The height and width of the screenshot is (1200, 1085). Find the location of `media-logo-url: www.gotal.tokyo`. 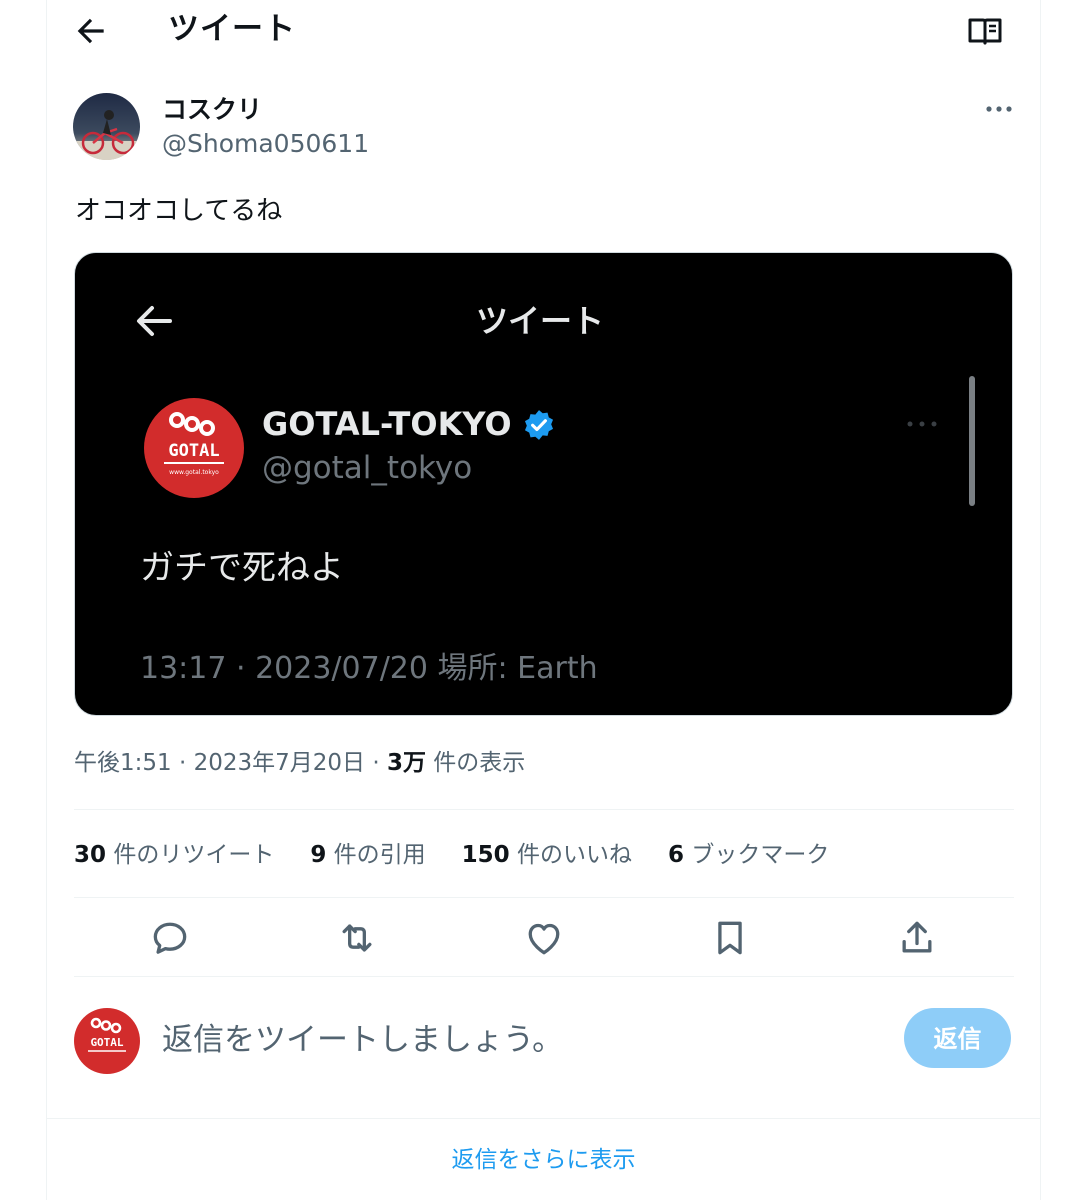

media-logo-url: www.gotal.tokyo is located at coordinates (194, 472).